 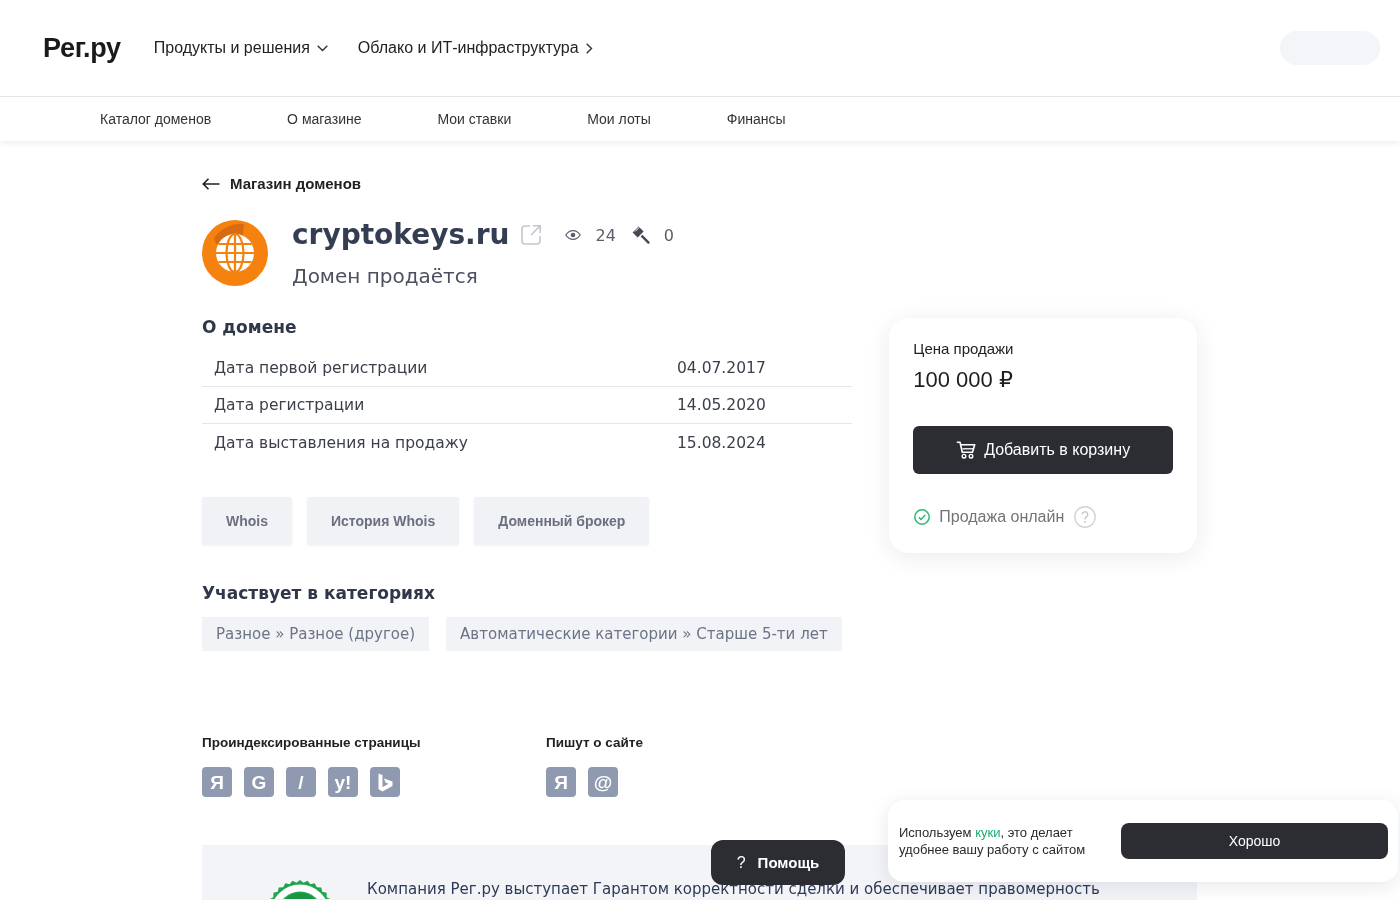 What do you see at coordinates (964, 349) in the screenshot?
I see `price-label: Цена продажи` at bounding box center [964, 349].